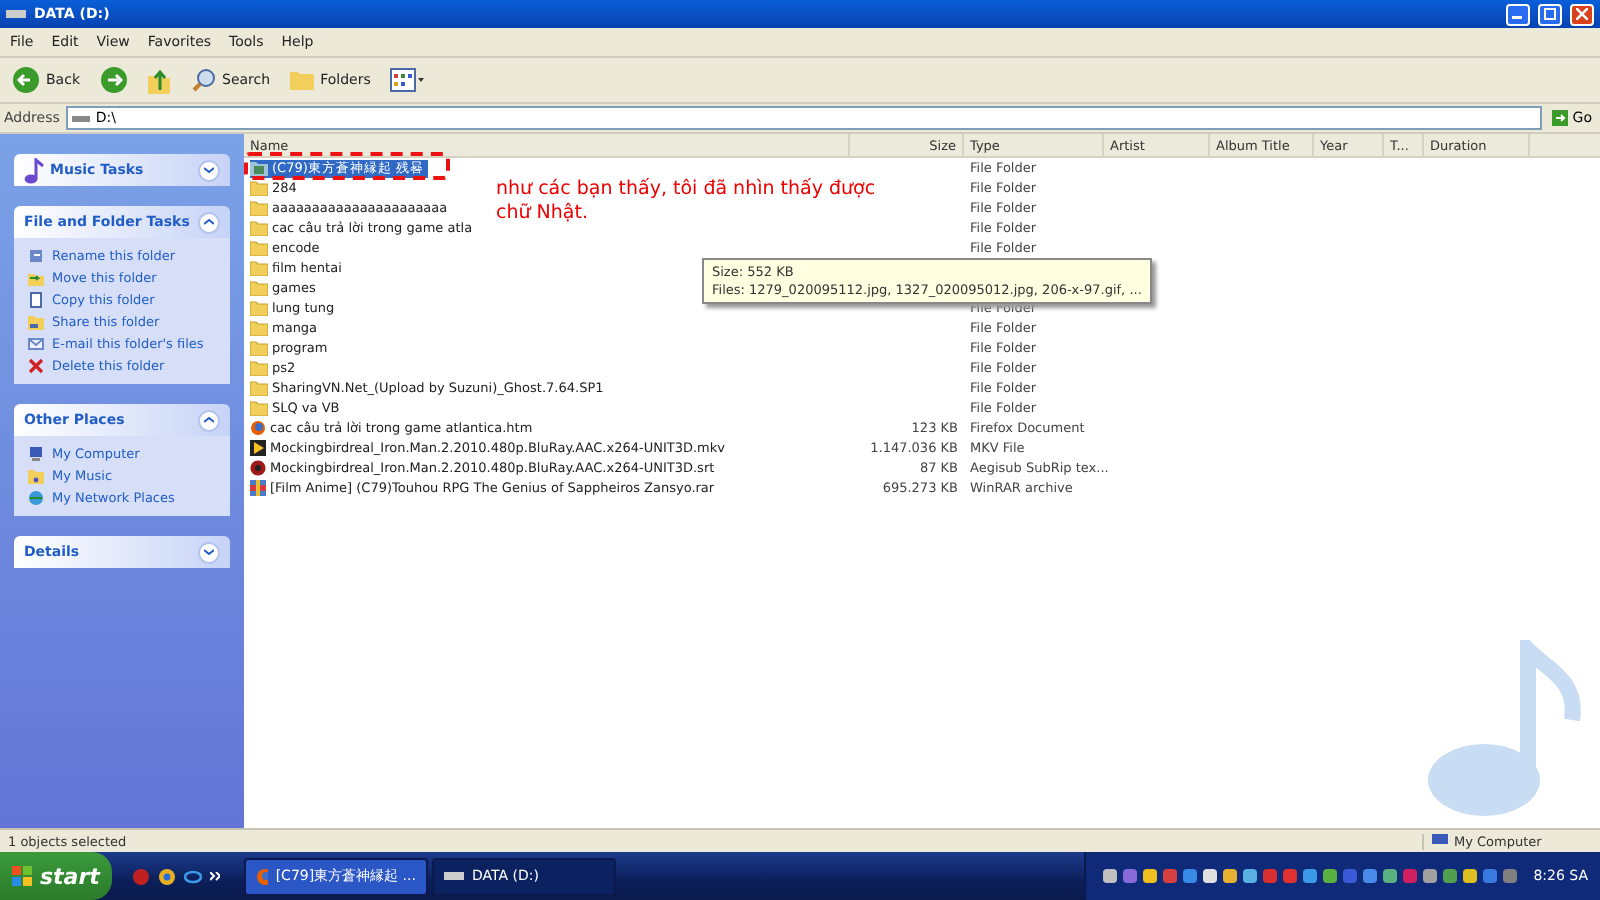 The height and width of the screenshot is (900, 1600). Describe the element at coordinates (36, 322) in the screenshot. I see `shared-folder-icon` at that location.